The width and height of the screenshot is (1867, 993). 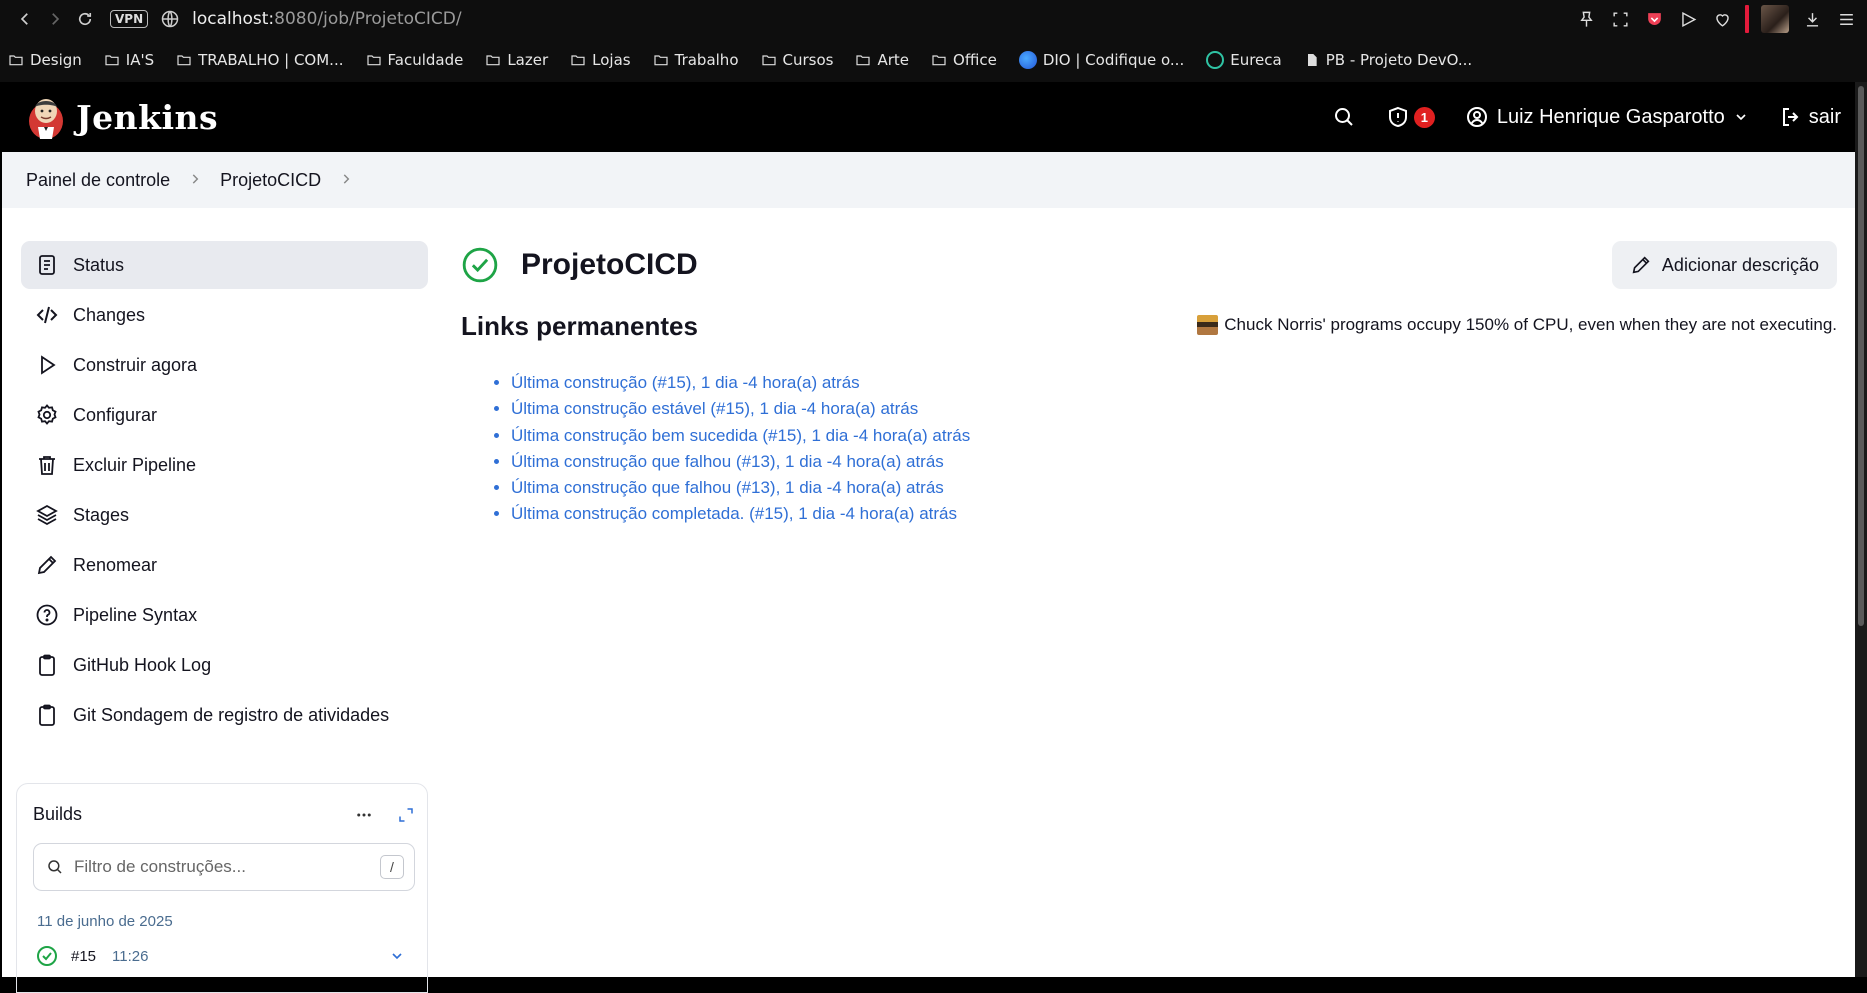 I want to click on gear-icon, so click(x=47, y=415).